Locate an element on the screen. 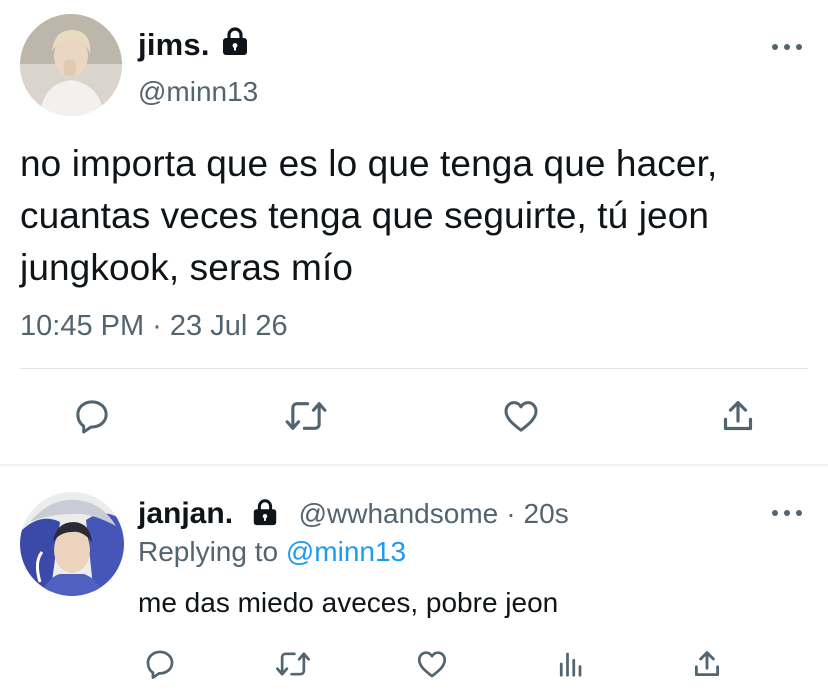  replying-to-line: Replying to @minn13 is located at coordinates (272, 552).